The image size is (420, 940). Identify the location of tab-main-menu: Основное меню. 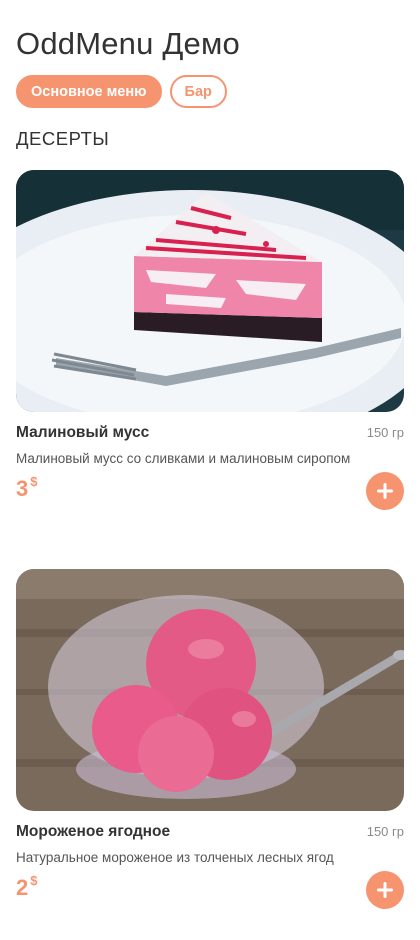
(89, 91).